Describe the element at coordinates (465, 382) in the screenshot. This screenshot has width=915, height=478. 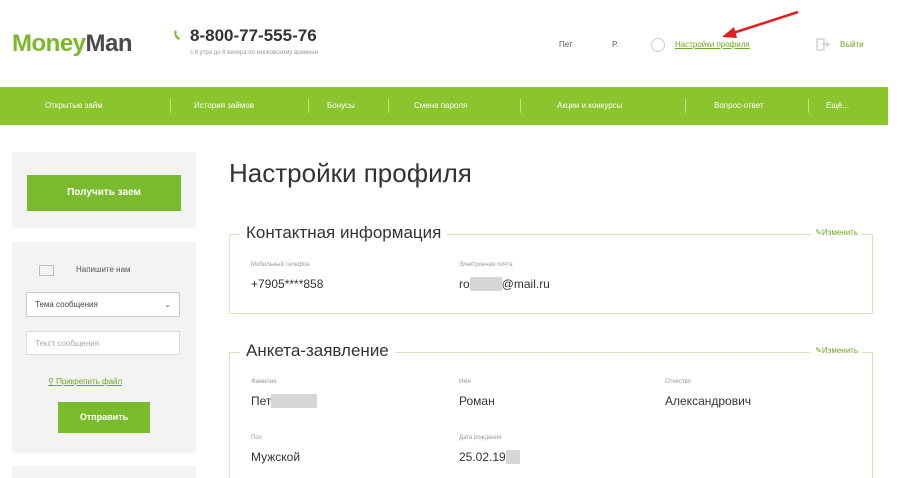
I see `name-label: Имя` at that location.